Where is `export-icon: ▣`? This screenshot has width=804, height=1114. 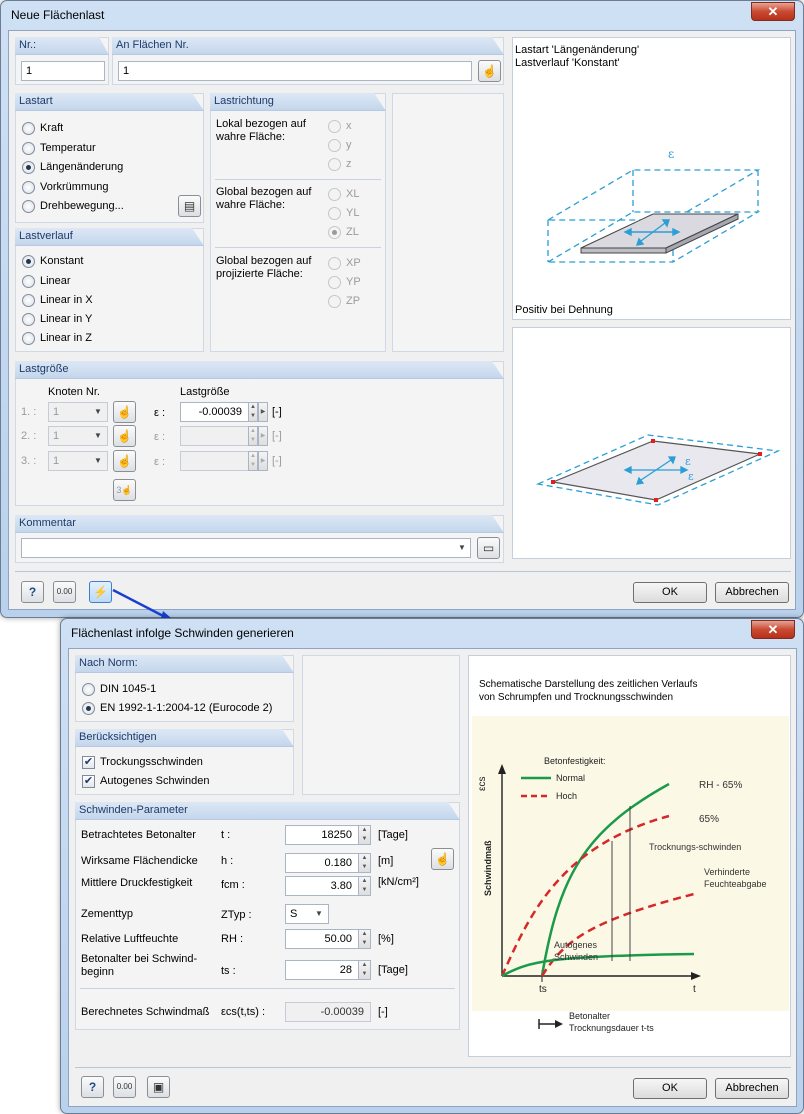
export-icon: ▣ is located at coordinates (158, 1087).